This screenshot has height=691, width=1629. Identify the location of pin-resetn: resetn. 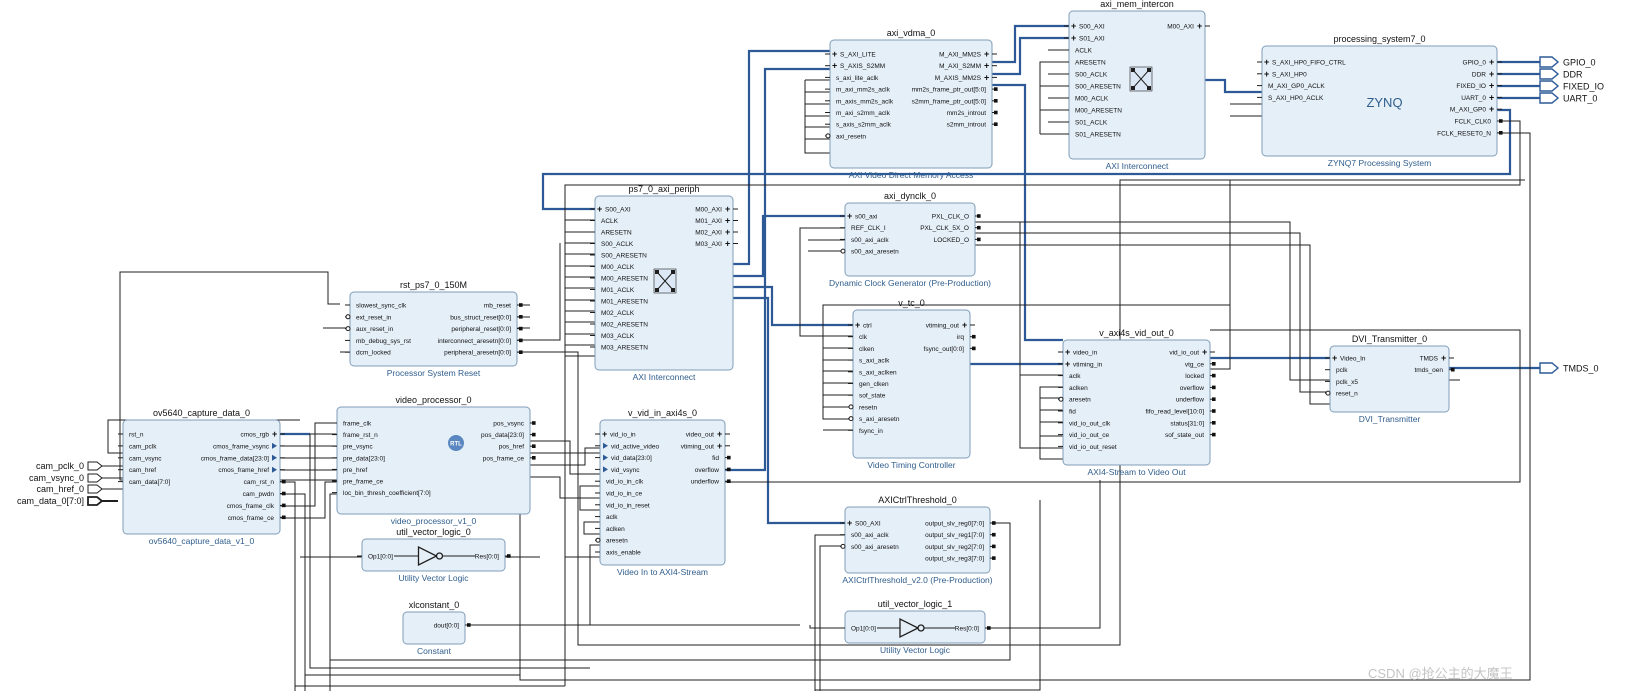
(862, 407).